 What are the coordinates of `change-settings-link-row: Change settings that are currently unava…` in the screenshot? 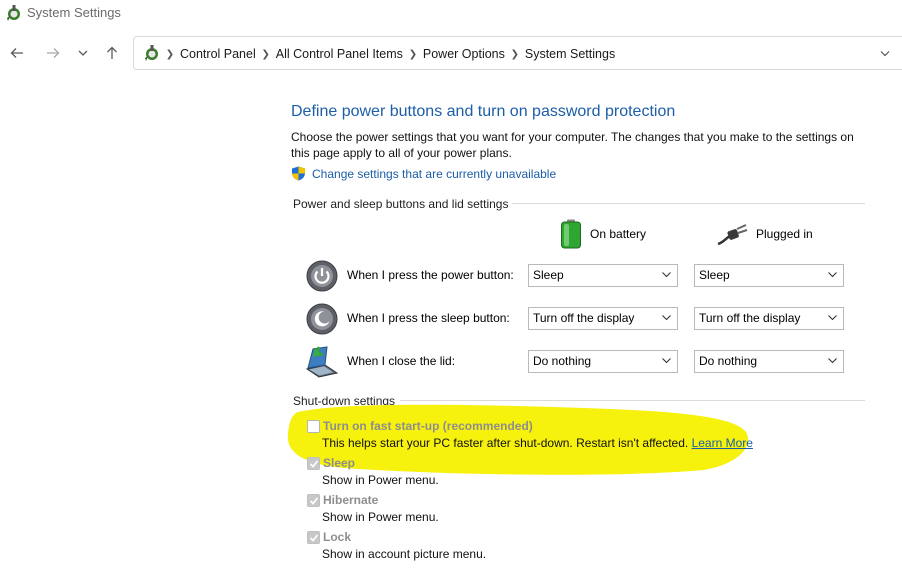 It's located at (423, 173).